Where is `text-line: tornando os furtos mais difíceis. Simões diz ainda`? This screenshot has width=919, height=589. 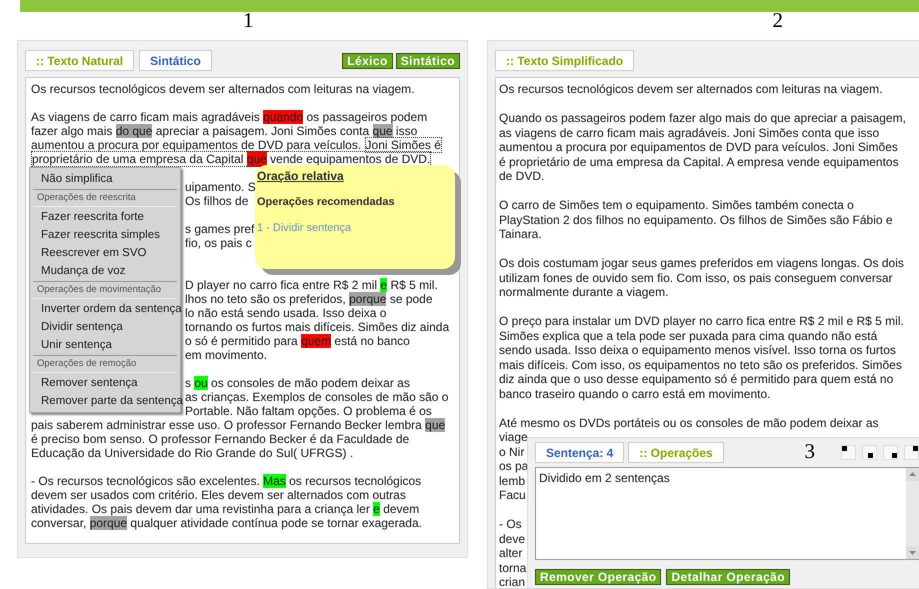
text-line: tornando os furtos mais difíceis. Simões diz ainda is located at coordinates (317, 327).